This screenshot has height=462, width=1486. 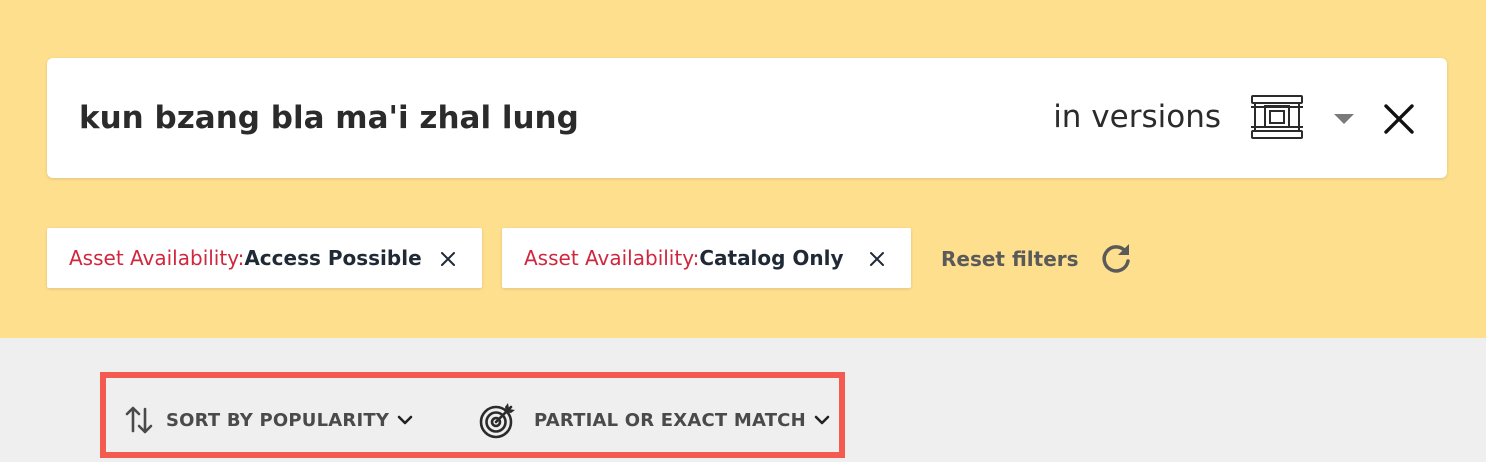 What do you see at coordinates (497, 421) in the screenshot?
I see `target-icon` at bounding box center [497, 421].